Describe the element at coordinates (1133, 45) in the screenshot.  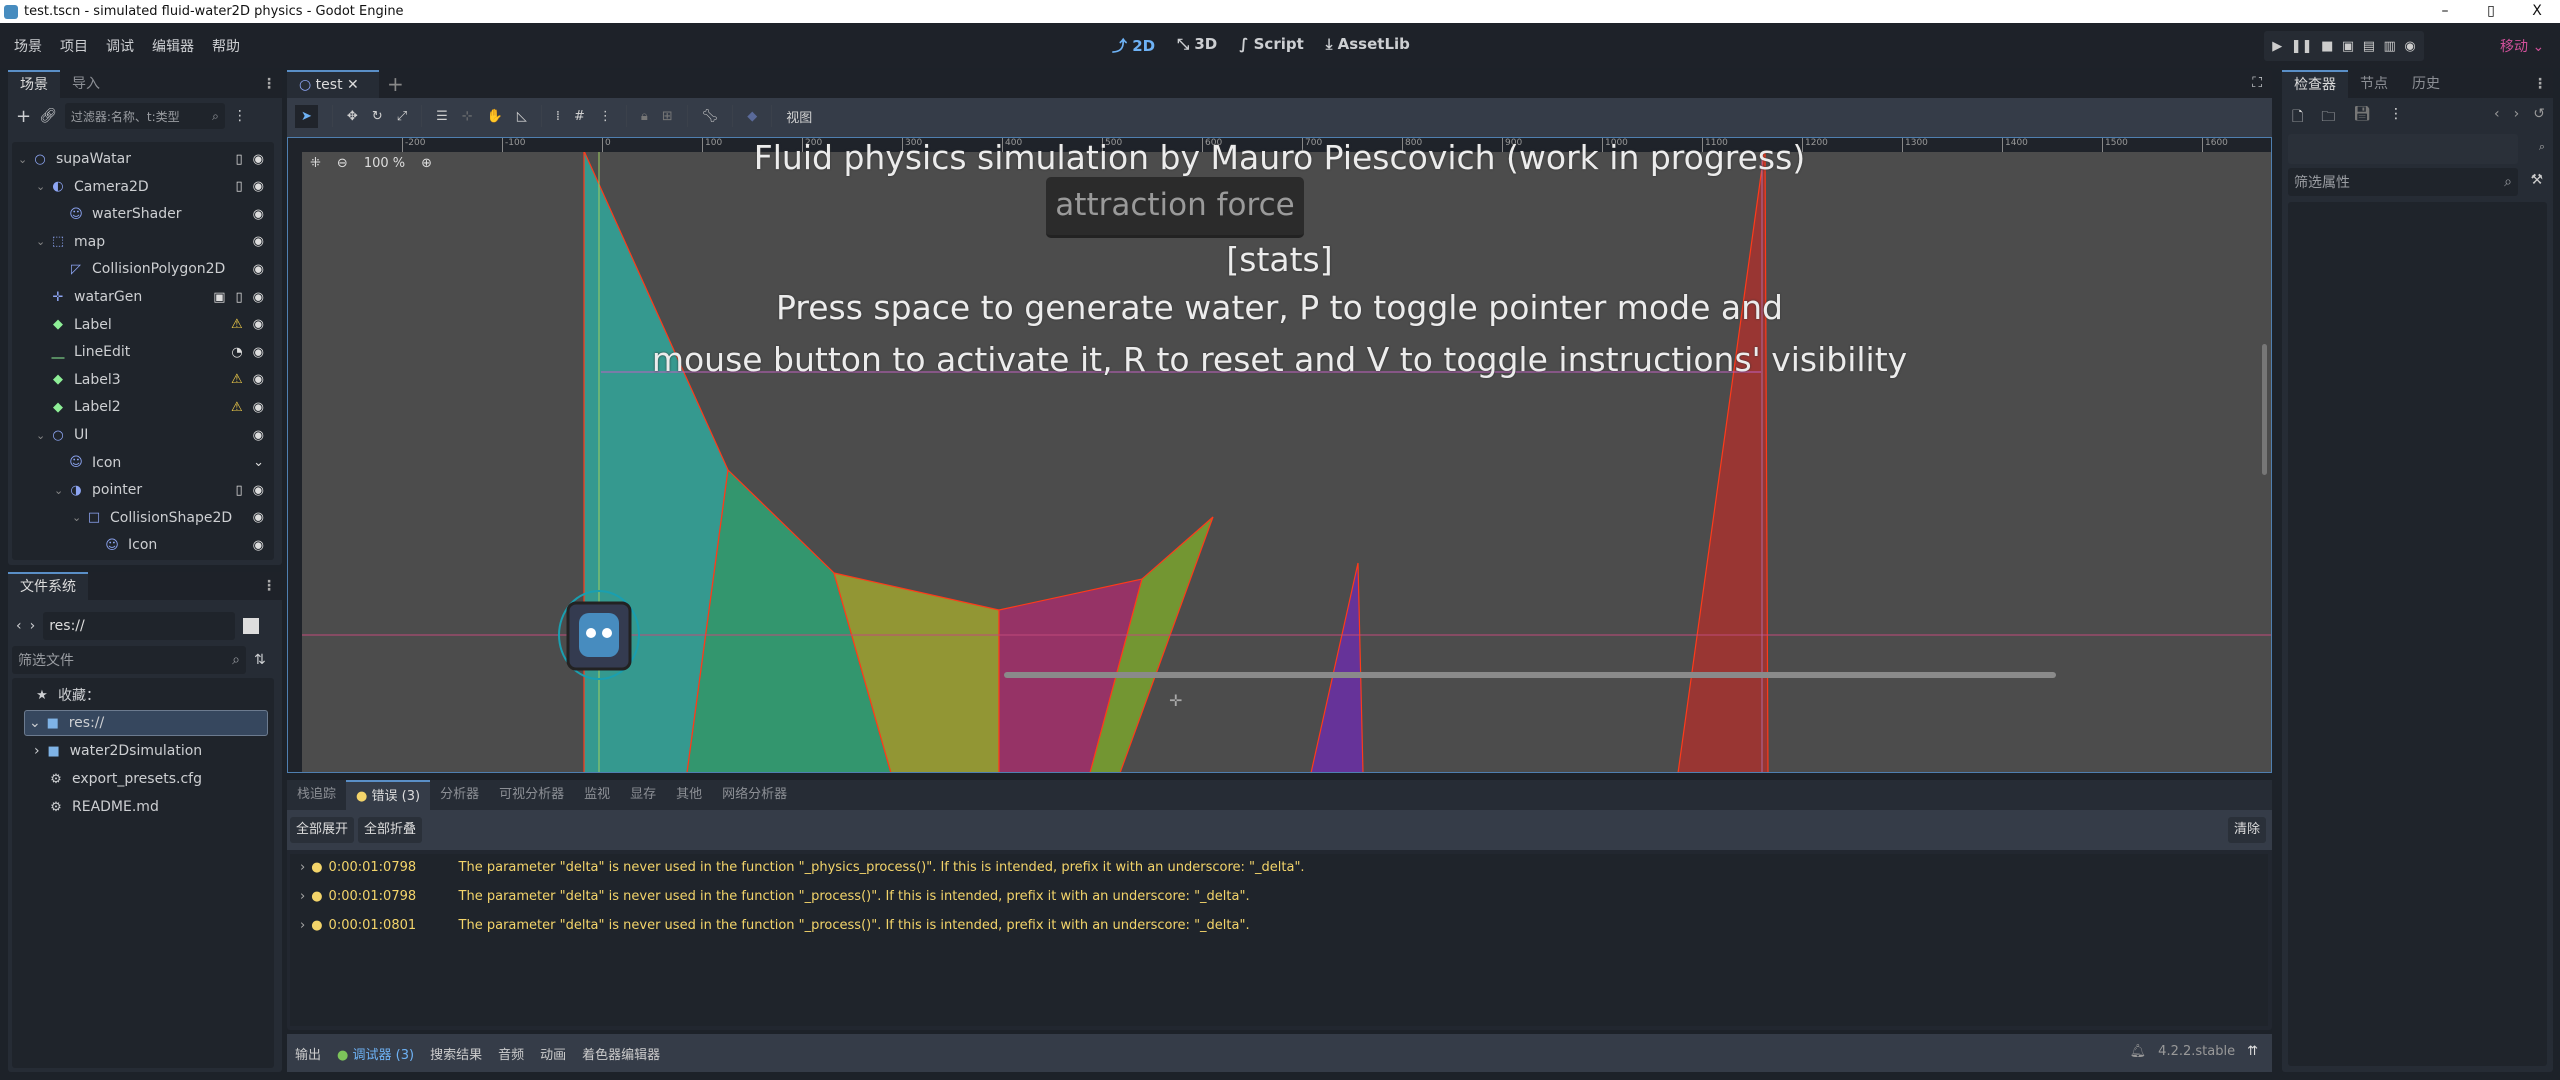
I see `main-screen-2d: ⤴ 2D` at that location.